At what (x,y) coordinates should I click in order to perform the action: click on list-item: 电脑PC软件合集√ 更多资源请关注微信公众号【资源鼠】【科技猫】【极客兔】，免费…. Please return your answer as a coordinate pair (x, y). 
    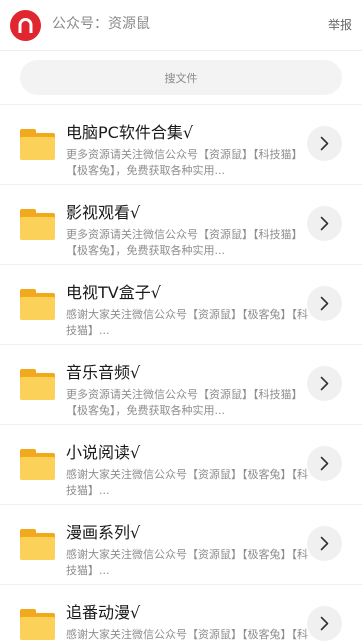
    Looking at the image, I should click on (181, 145).